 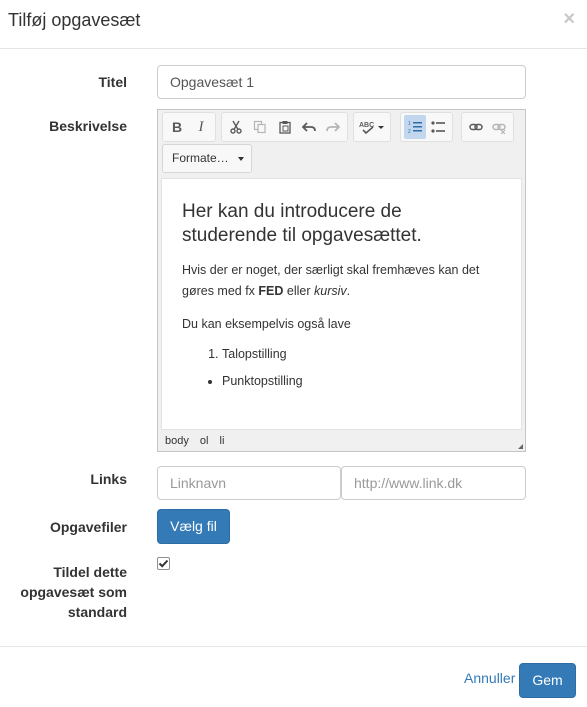 I want to click on modal-footer: Annuller Gem, so click(x=293, y=676).